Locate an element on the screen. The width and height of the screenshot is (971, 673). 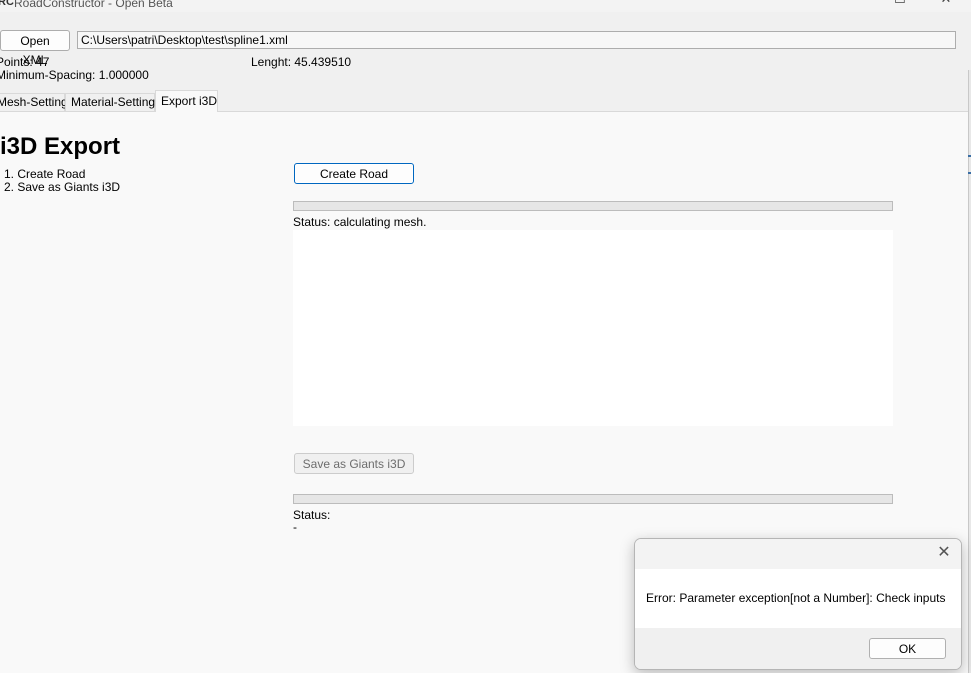
window-title: RoadConstructor - Open Beta is located at coordinates (93, 5).